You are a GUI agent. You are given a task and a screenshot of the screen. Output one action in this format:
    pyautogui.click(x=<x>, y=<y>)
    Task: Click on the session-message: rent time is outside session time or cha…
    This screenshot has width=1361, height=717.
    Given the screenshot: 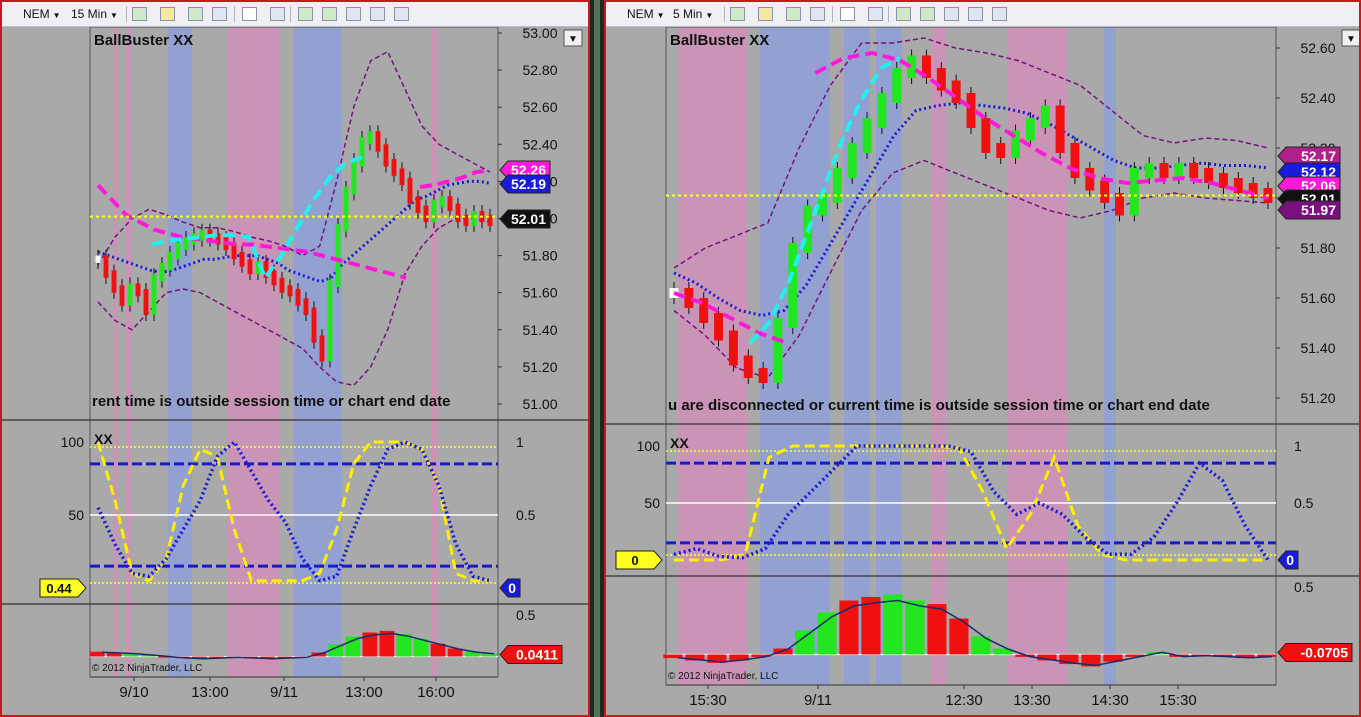 What is the action you would take?
    pyautogui.click(x=271, y=401)
    